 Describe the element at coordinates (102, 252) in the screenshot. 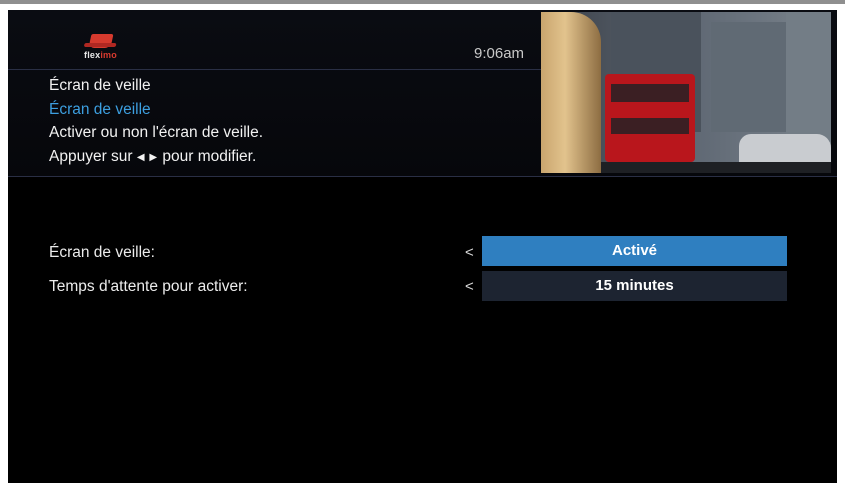

I see `setting-label-screensaver: Écran de veille:` at that location.